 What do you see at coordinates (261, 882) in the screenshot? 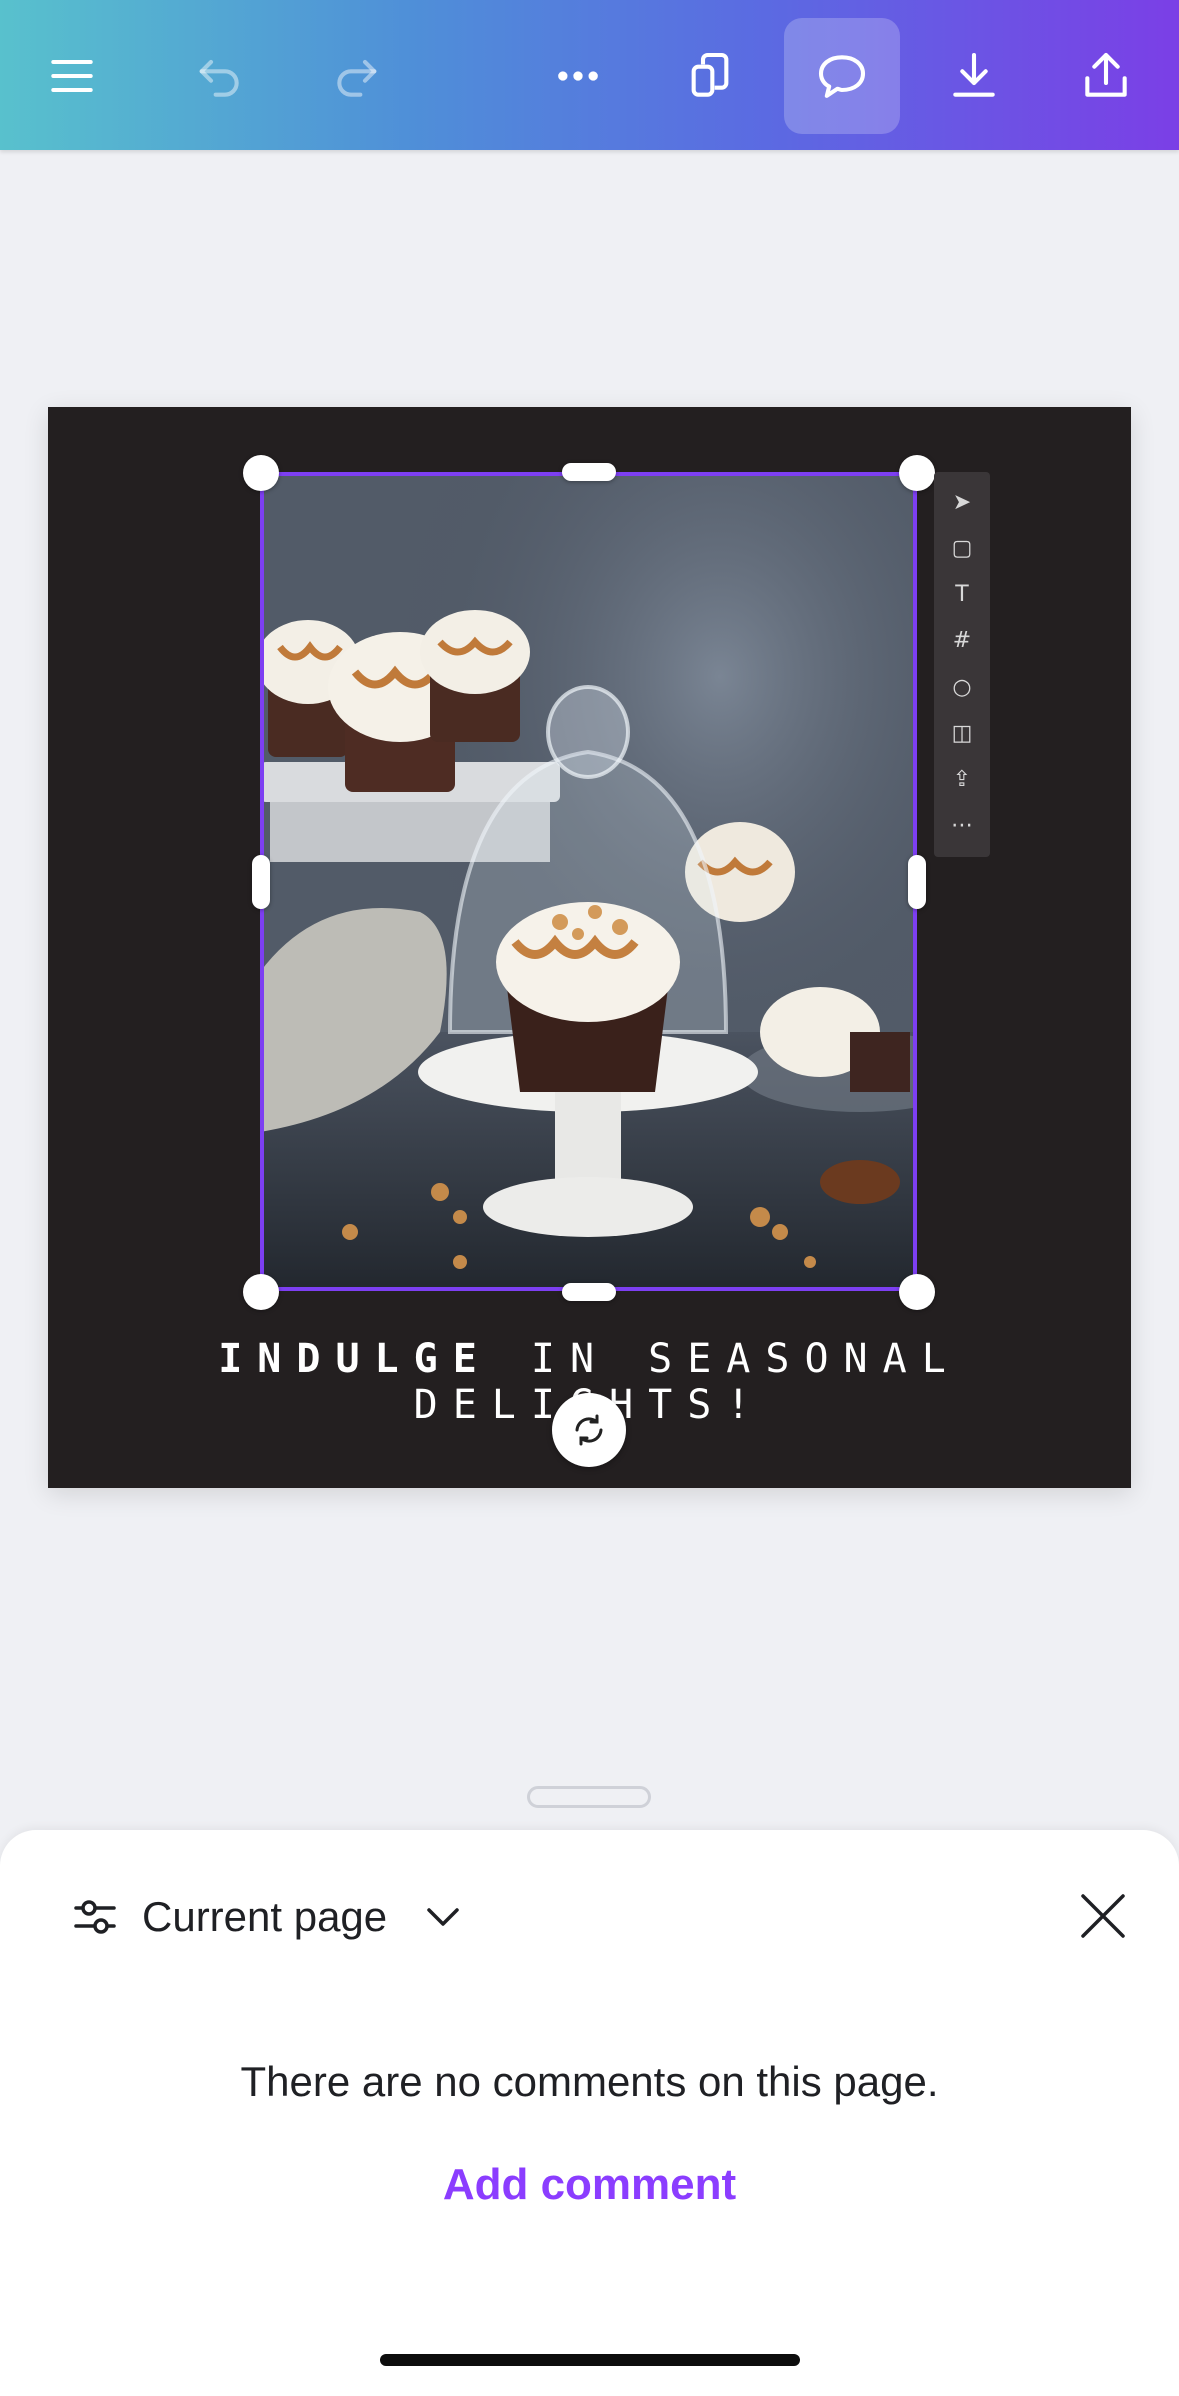
I see `resize-handle-left` at bounding box center [261, 882].